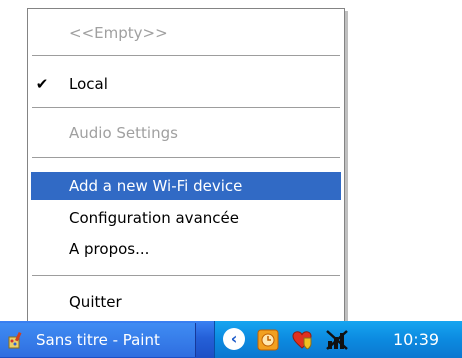 The width and height of the screenshot is (462, 358). I want to click on system-tray: ‹ 10:39, so click(338, 339).